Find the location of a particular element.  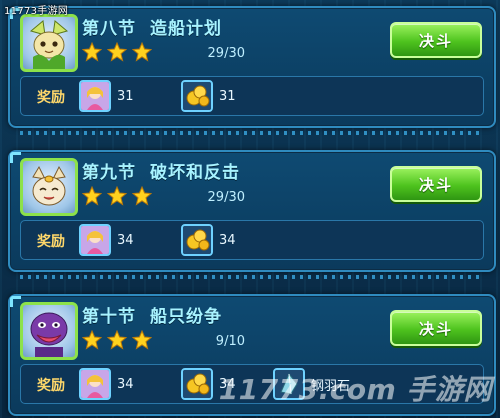

mission-name: 造船计划 is located at coordinates (186, 29).